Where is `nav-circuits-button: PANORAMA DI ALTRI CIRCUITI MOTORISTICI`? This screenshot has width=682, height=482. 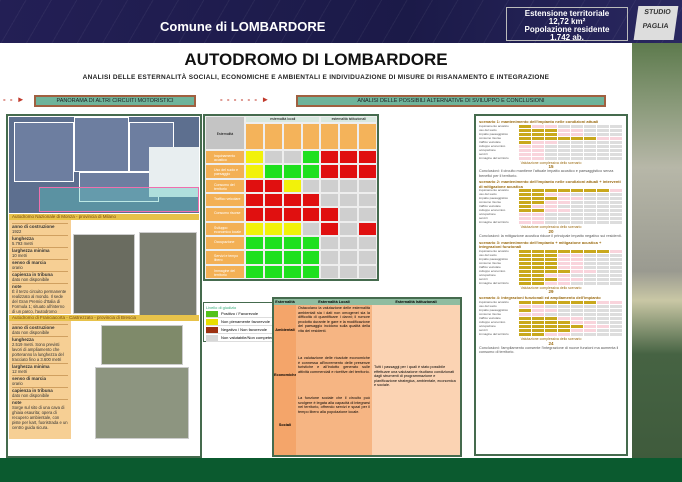 nav-circuits-button: PANORAMA DI ALTRI CIRCUITI MOTORISTICI is located at coordinates (115, 101).